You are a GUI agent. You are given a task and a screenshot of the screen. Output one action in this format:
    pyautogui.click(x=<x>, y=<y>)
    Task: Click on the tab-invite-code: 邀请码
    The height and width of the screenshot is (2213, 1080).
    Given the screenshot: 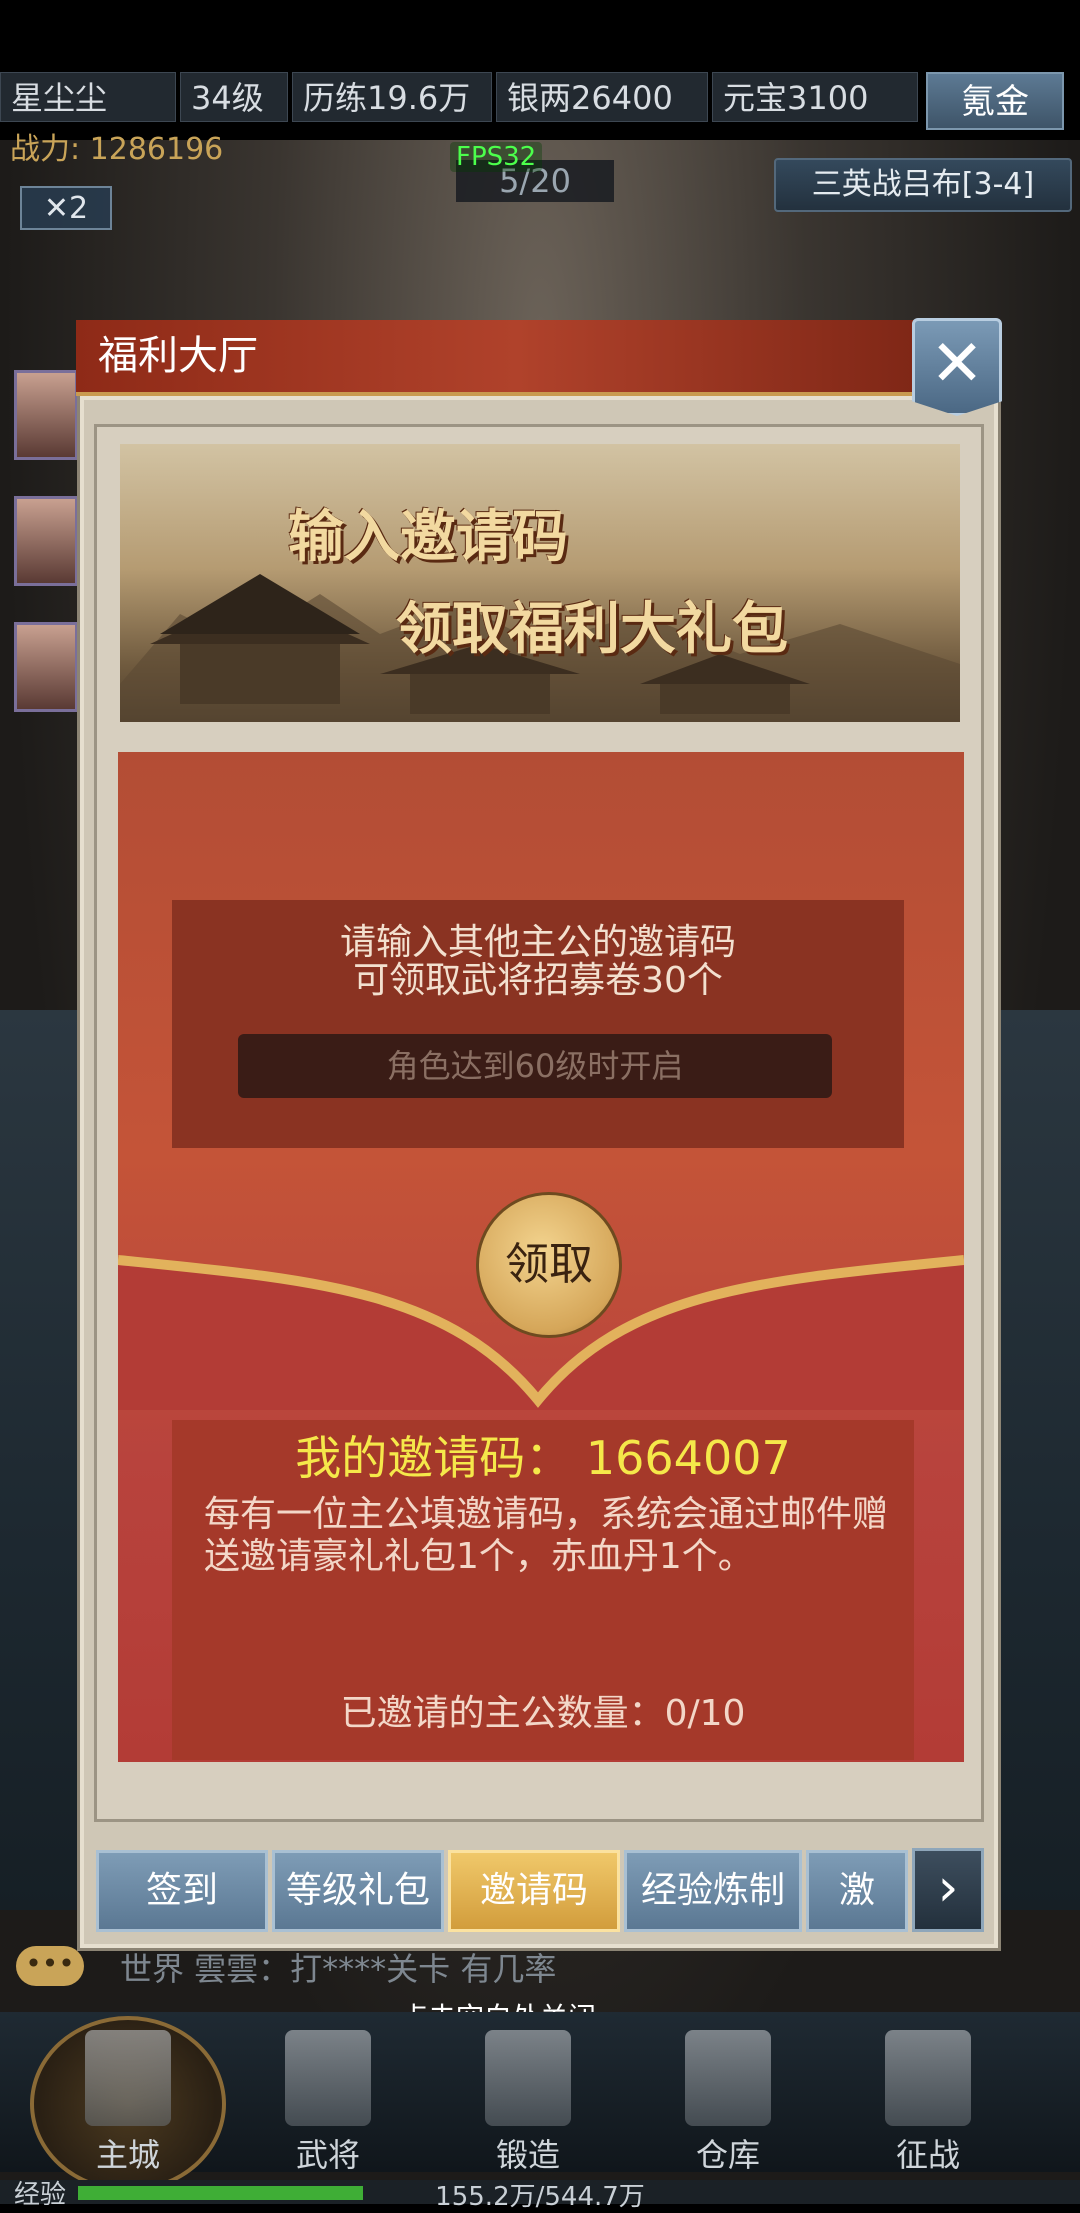 What is the action you would take?
    pyautogui.click(x=534, y=1891)
    